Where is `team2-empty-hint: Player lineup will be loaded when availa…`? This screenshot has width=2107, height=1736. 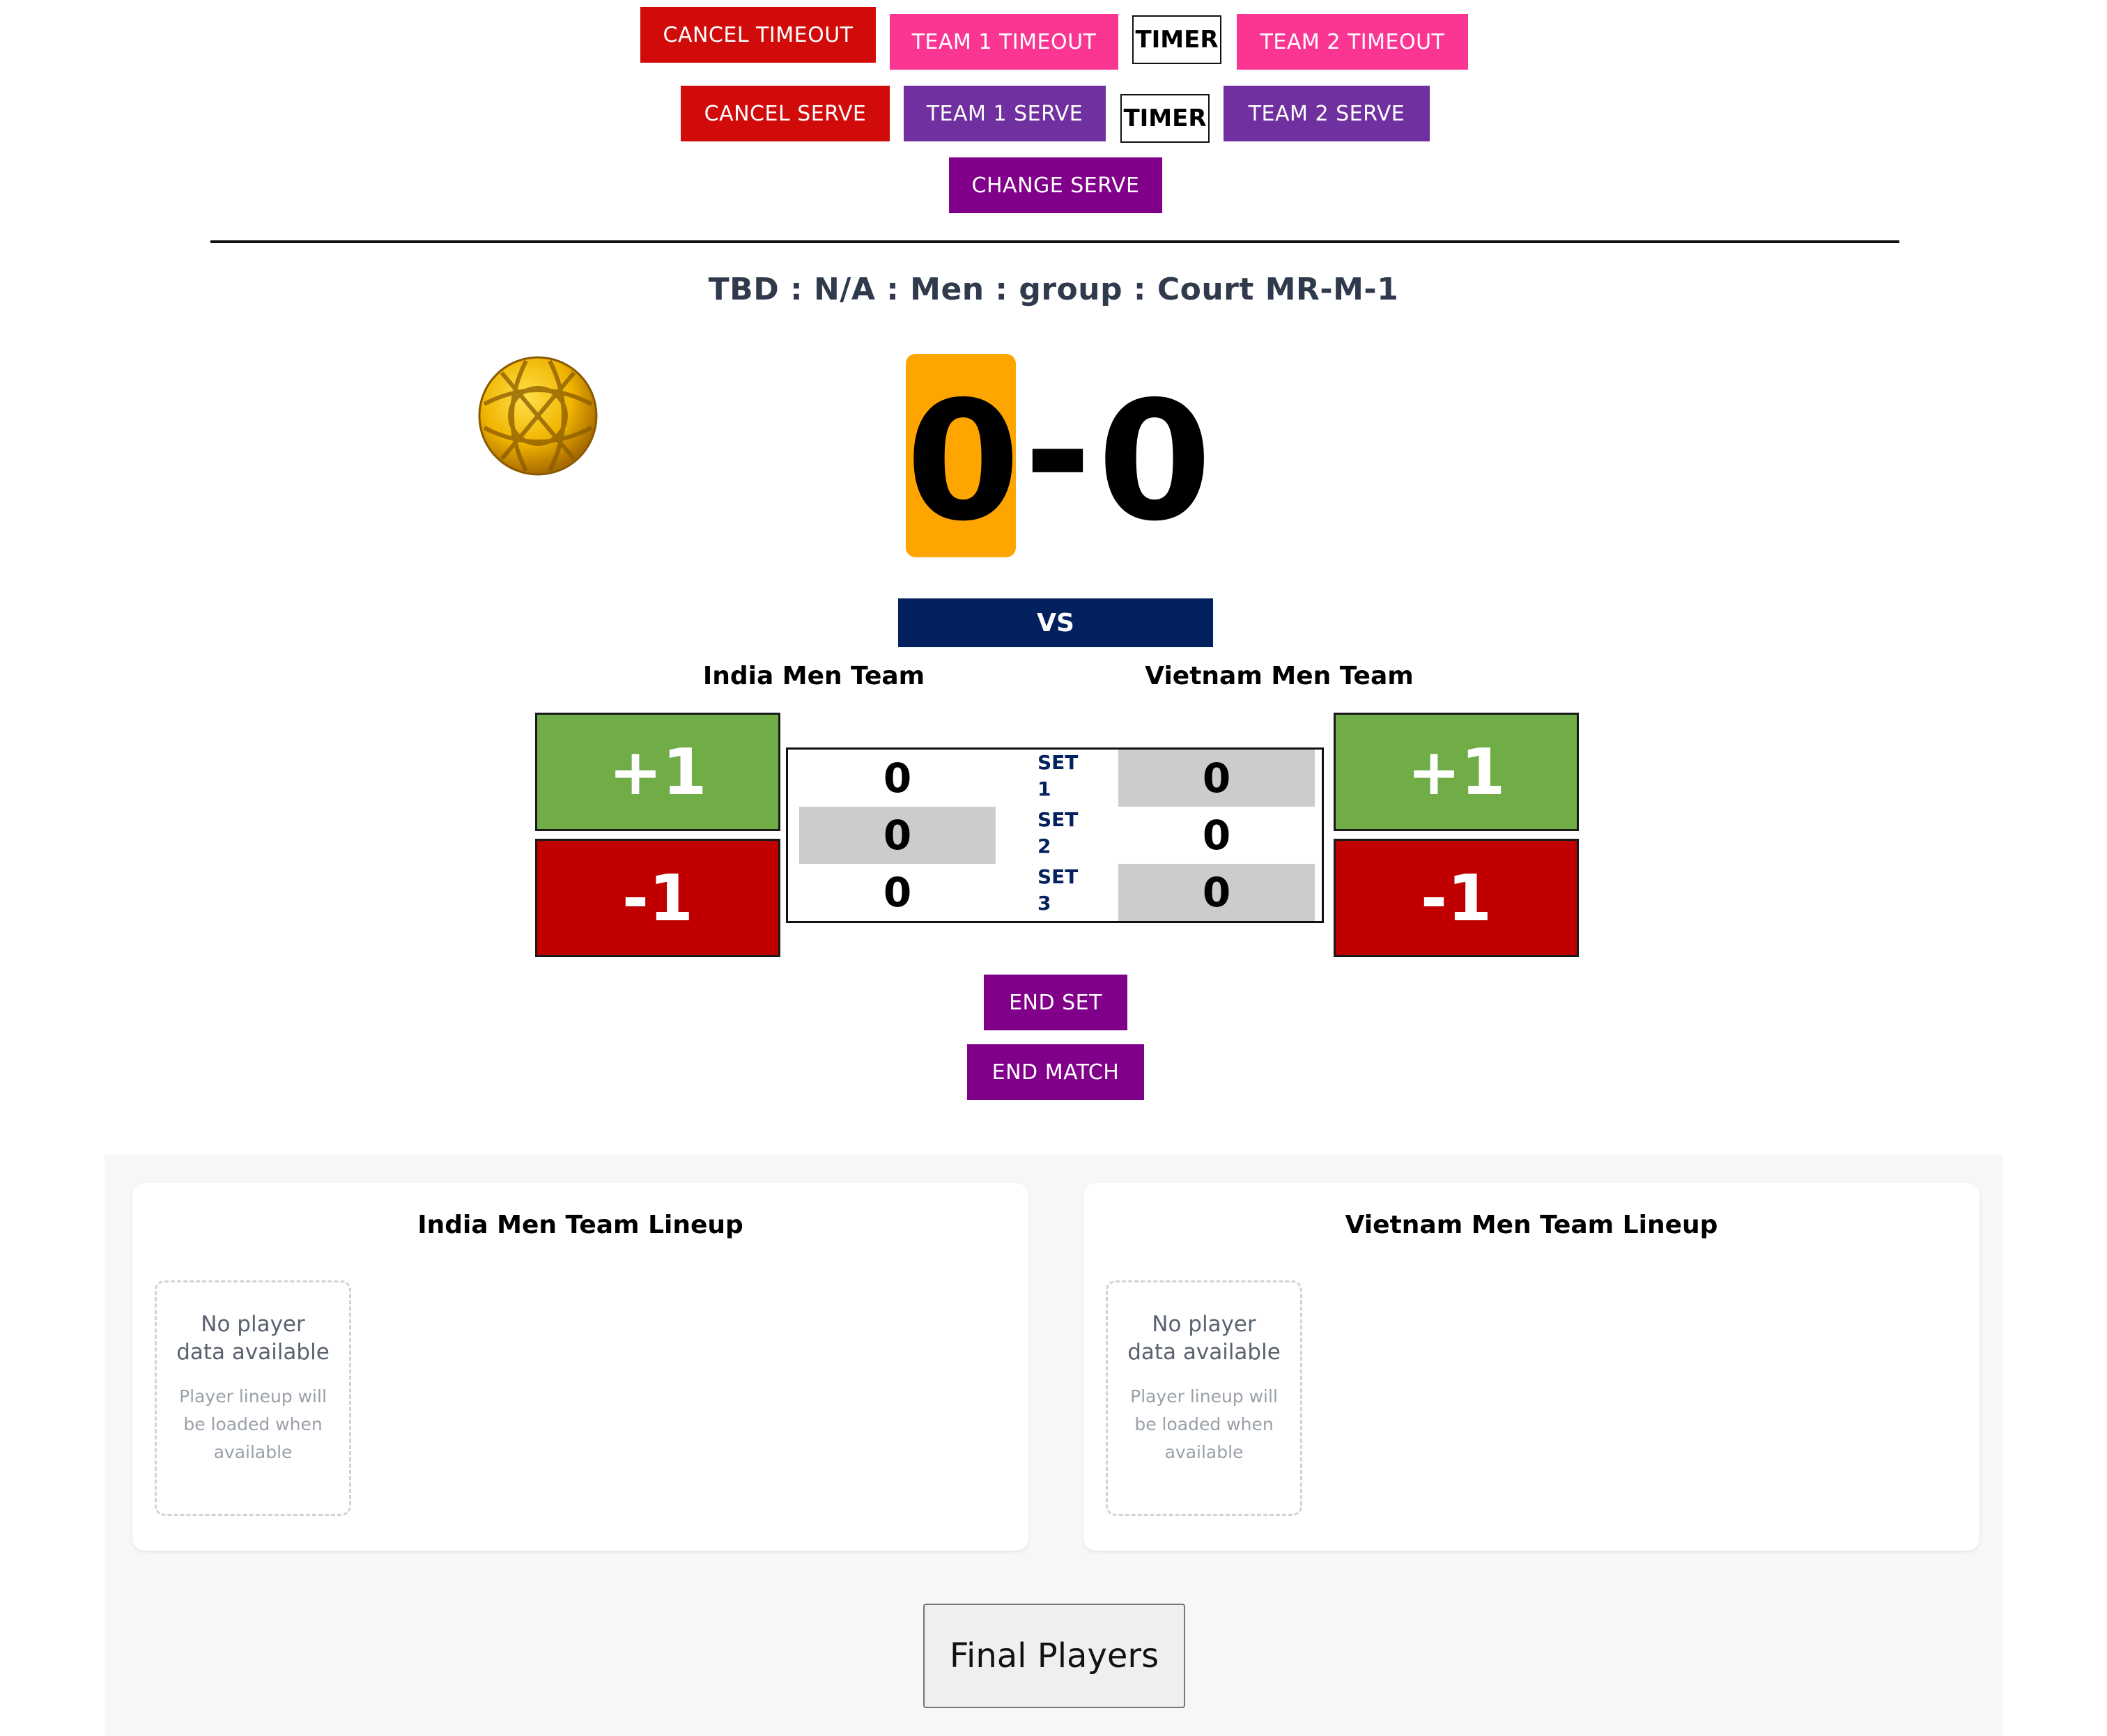
team2-empty-hint: Player lineup will be loaded when availa… is located at coordinates (1204, 1424).